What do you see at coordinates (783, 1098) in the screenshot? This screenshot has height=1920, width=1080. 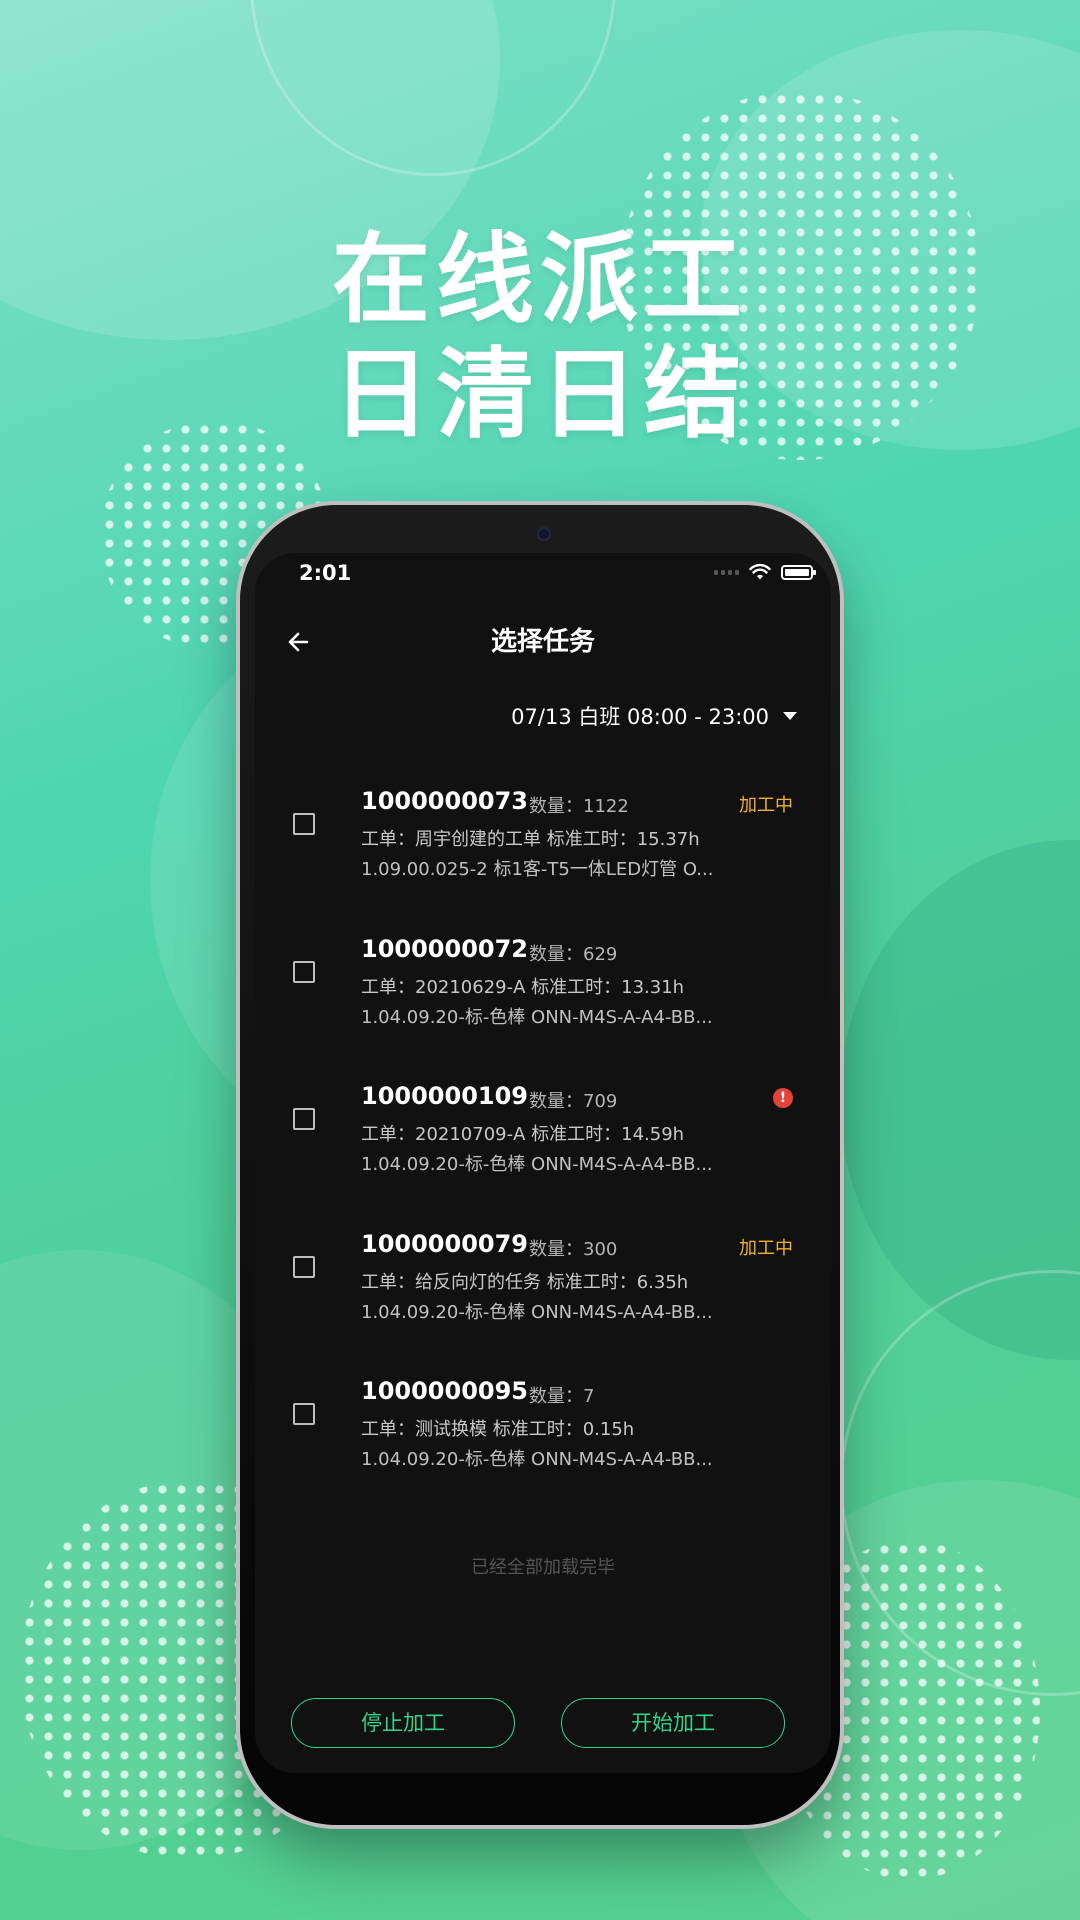 I see `alert-icon: !` at bounding box center [783, 1098].